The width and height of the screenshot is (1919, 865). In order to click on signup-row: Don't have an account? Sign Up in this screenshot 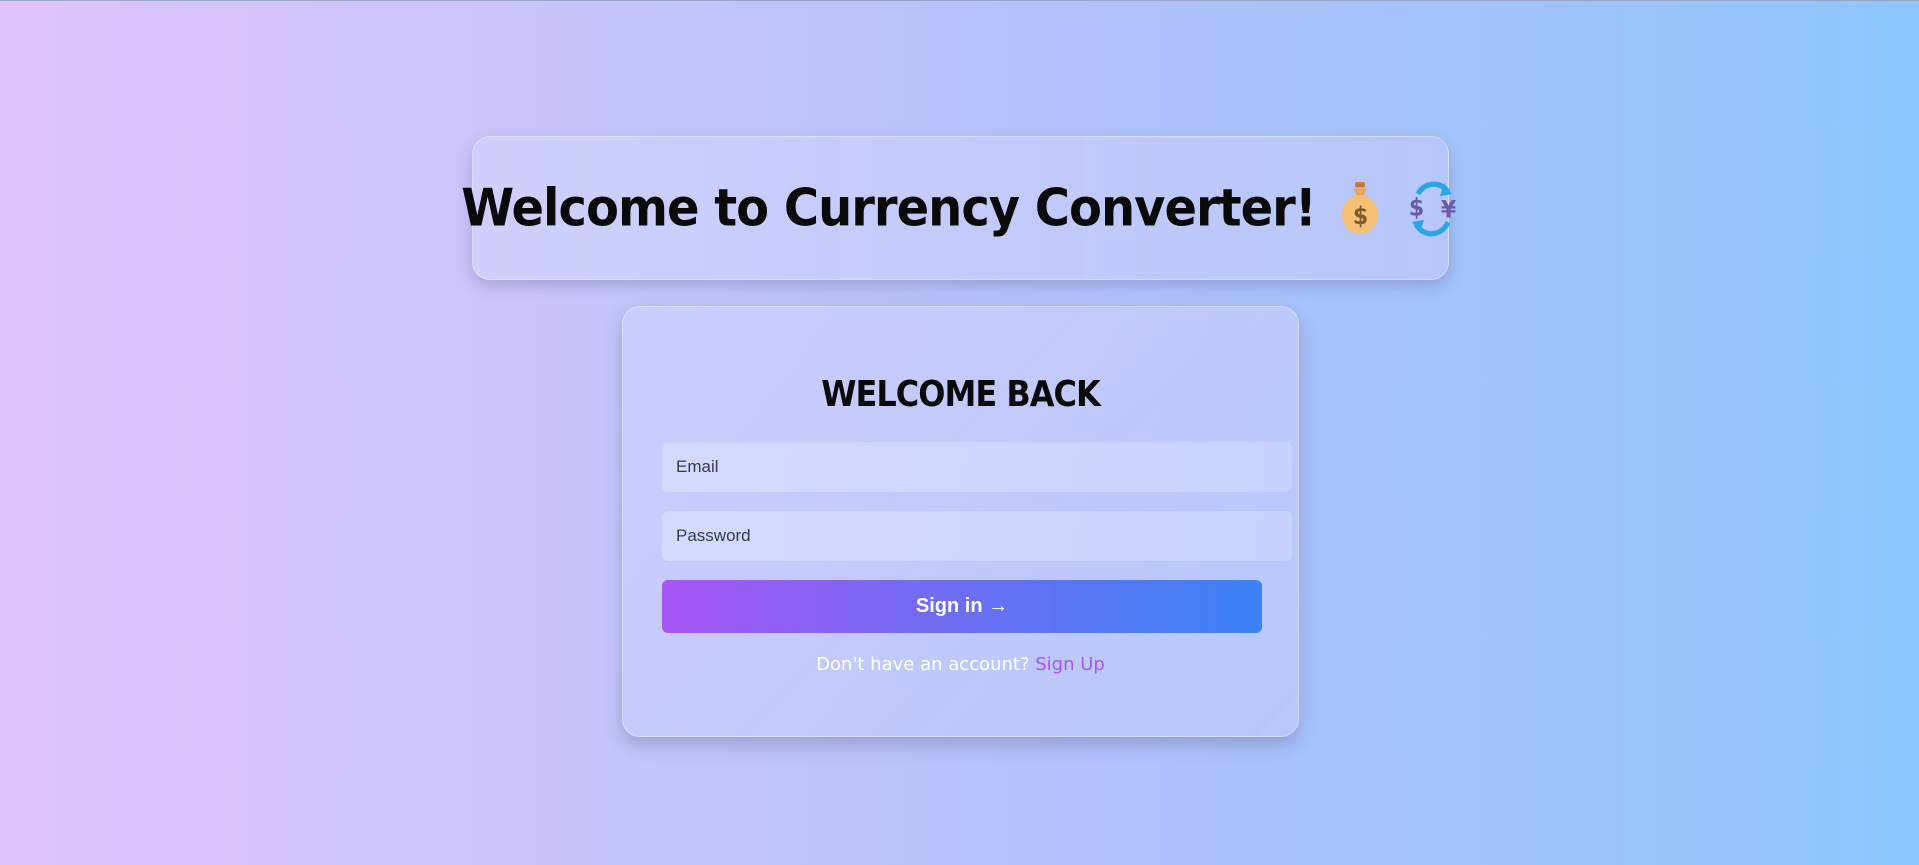, I will do `click(960, 664)`.